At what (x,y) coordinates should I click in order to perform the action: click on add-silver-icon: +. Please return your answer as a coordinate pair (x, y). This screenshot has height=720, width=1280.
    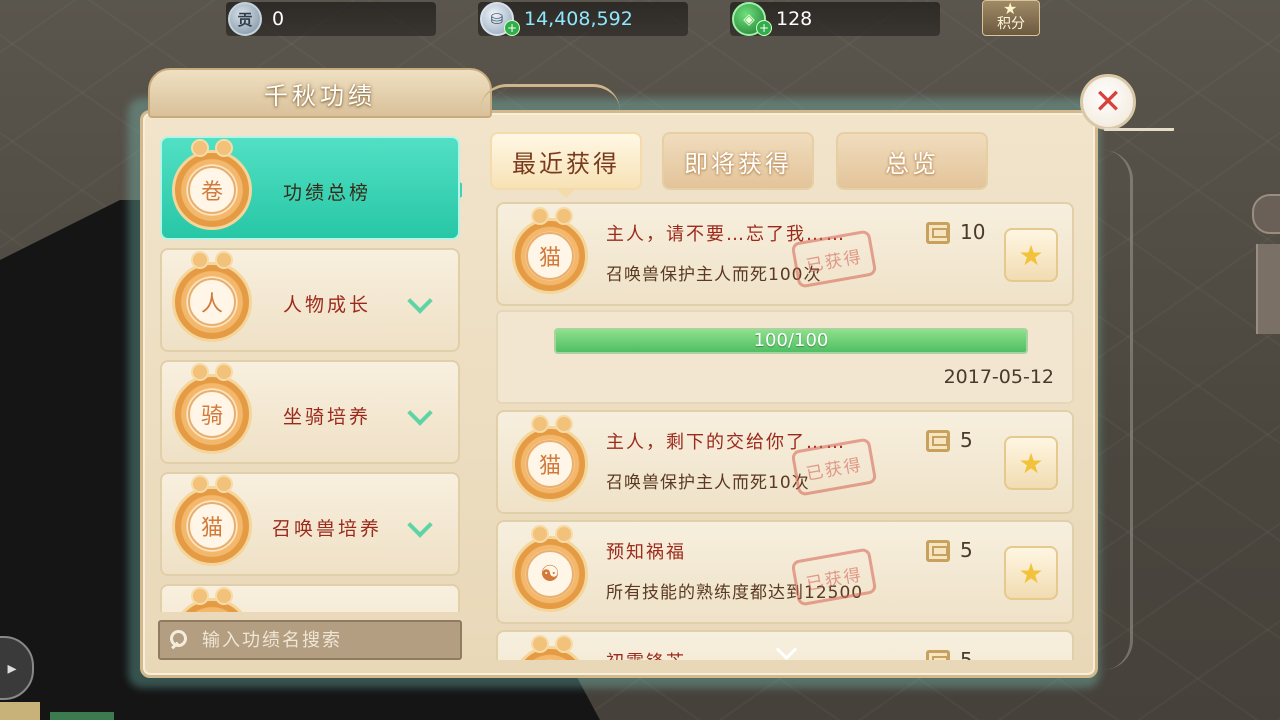
    Looking at the image, I should click on (512, 28).